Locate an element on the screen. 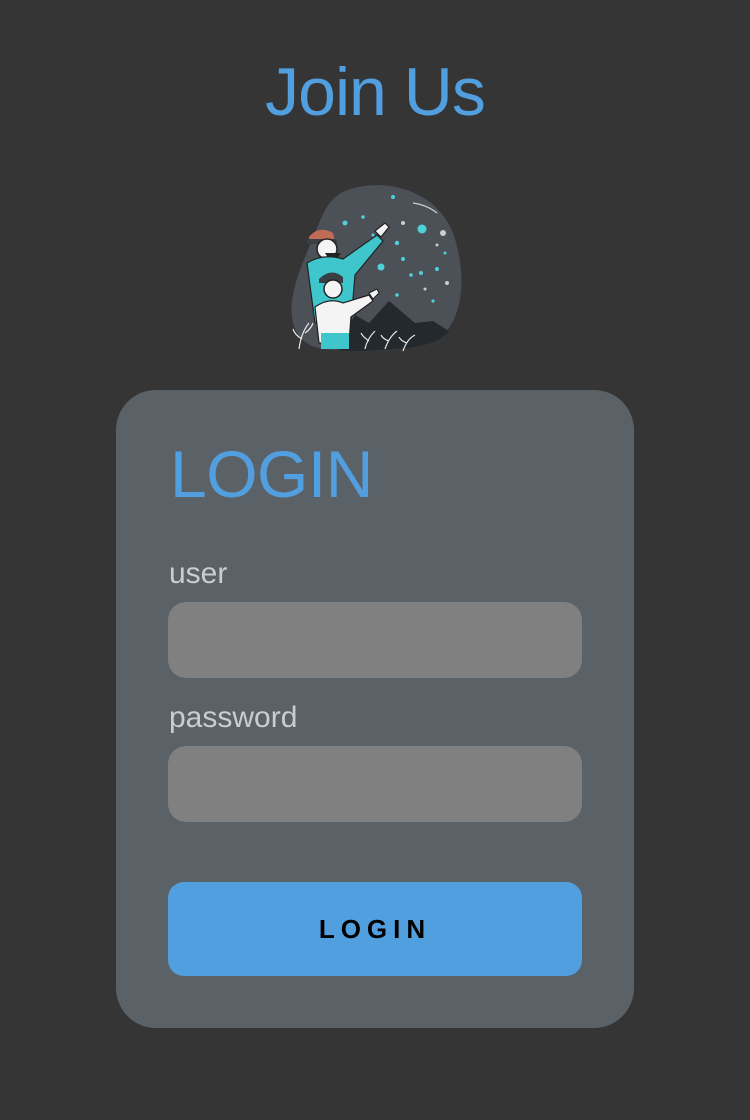 The image size is (750, 1120). login-button: LOGIN is located at coordinates (375, 929).